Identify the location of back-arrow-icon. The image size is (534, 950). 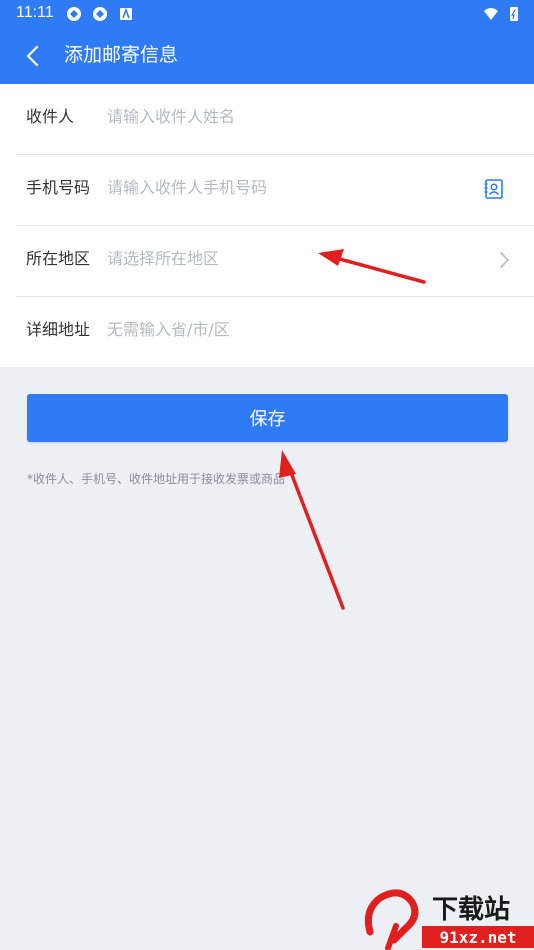
(34, 56).